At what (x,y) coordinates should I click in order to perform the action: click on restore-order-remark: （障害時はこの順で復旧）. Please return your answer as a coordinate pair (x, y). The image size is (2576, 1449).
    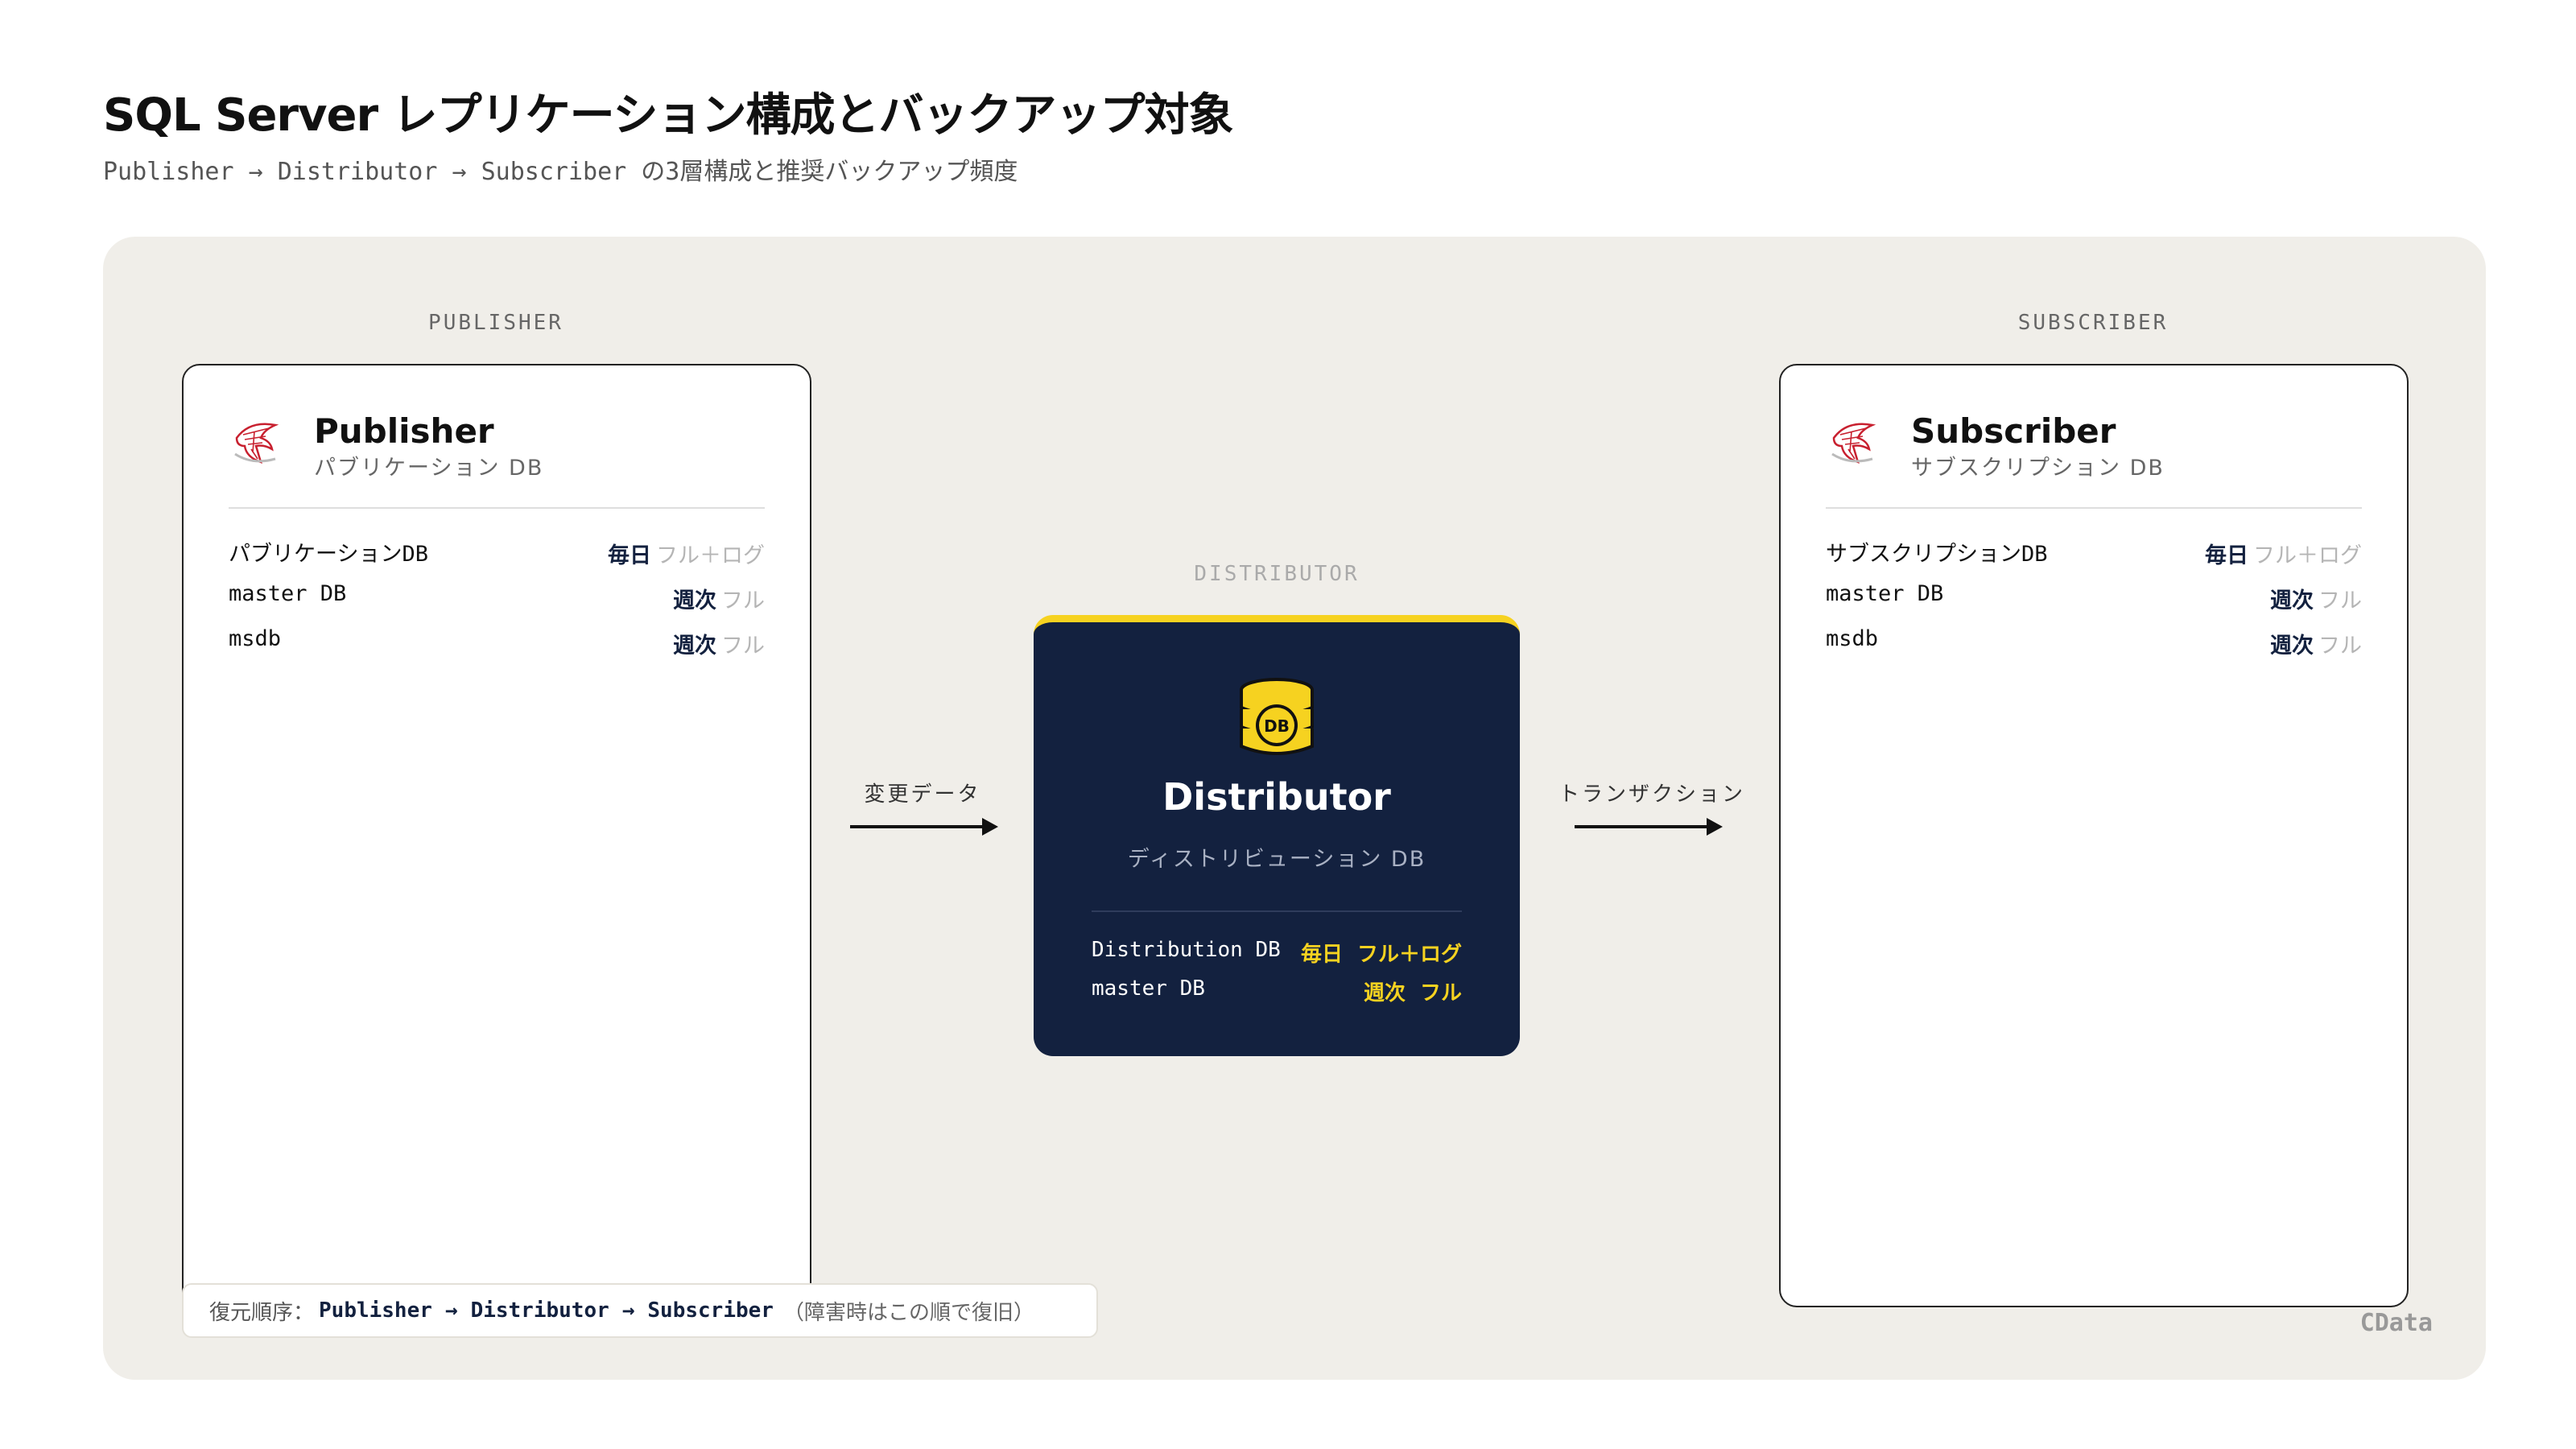
    Looking at the image, I should click on (908, 1312).